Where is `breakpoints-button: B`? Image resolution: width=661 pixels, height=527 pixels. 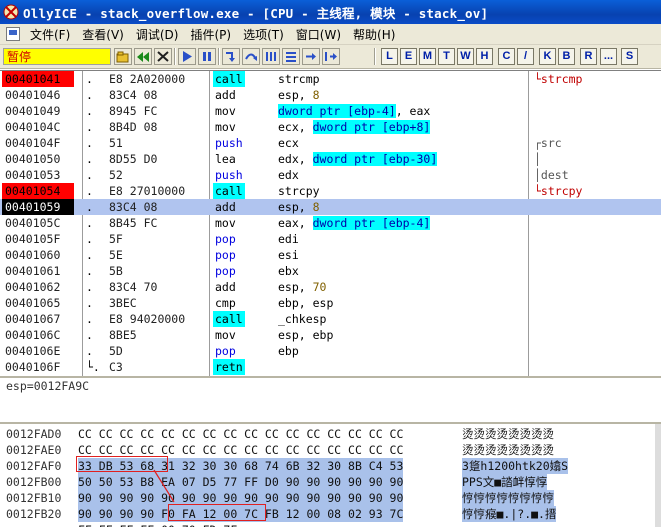 breakpoints-button: B is located at coordinates (566, 56).